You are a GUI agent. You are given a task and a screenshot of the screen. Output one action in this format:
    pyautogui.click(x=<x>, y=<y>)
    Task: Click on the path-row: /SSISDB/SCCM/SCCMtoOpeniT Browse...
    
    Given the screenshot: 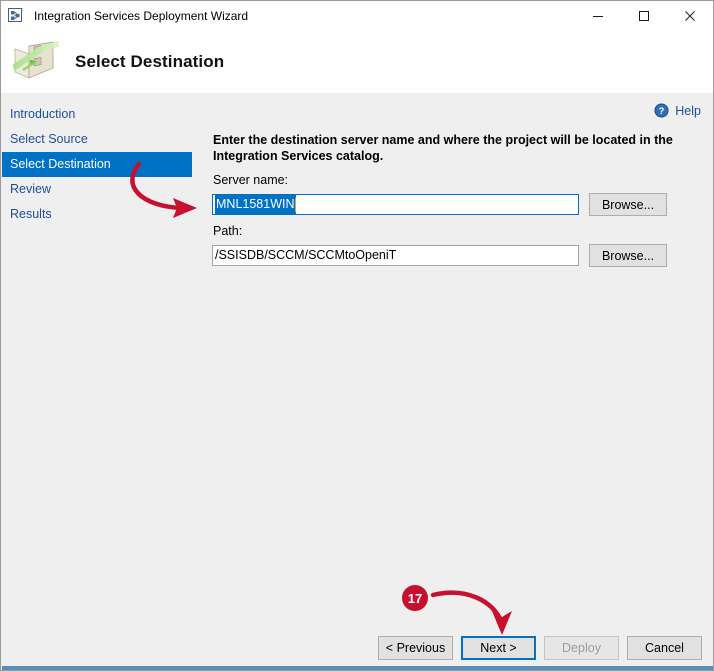 What is the action you would take?
    pyautogui.click(x=439, y=255)
    